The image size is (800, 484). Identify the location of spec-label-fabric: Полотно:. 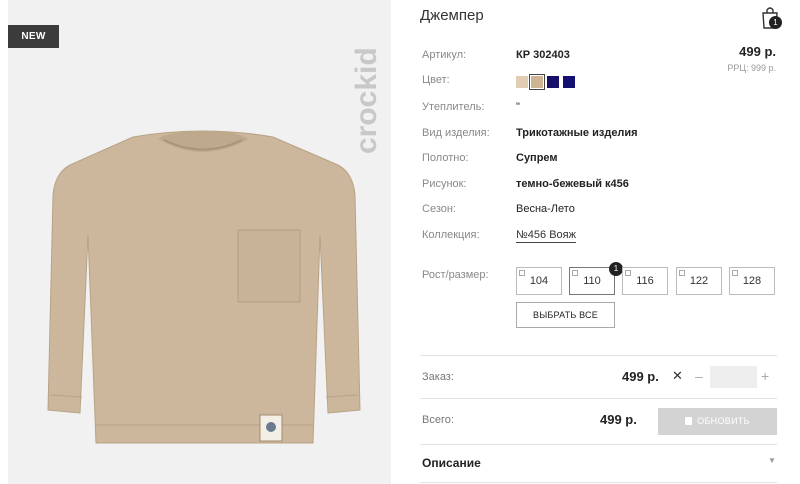
(445, 158).